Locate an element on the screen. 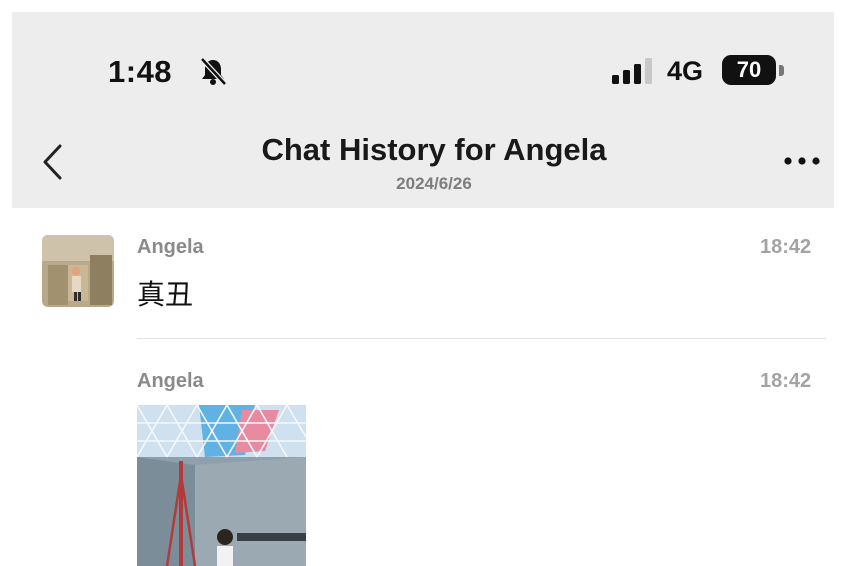  network-label: 4G is located at coordinates (685, 71).